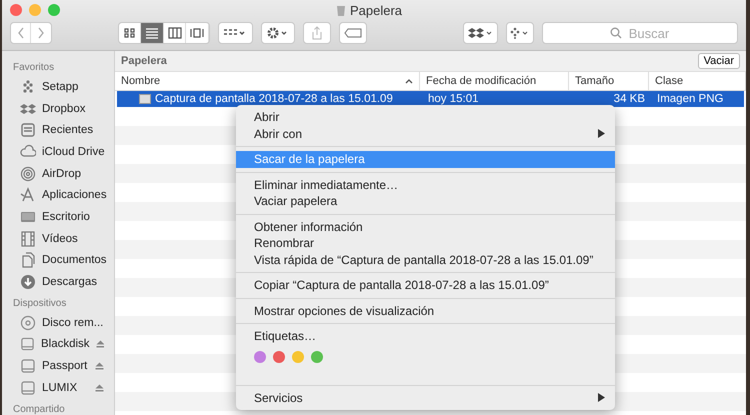 Image resolution: width=750 pixels, height=415 pixels. Describe the element at coordinates (425, 243) in the screenshot. I see `menu-item: Renombrar` at that location.